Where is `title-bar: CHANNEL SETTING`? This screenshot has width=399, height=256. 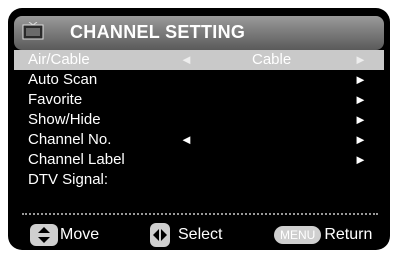 title-bar: CHANNEL SETTING is located at coordinates (199, 33).